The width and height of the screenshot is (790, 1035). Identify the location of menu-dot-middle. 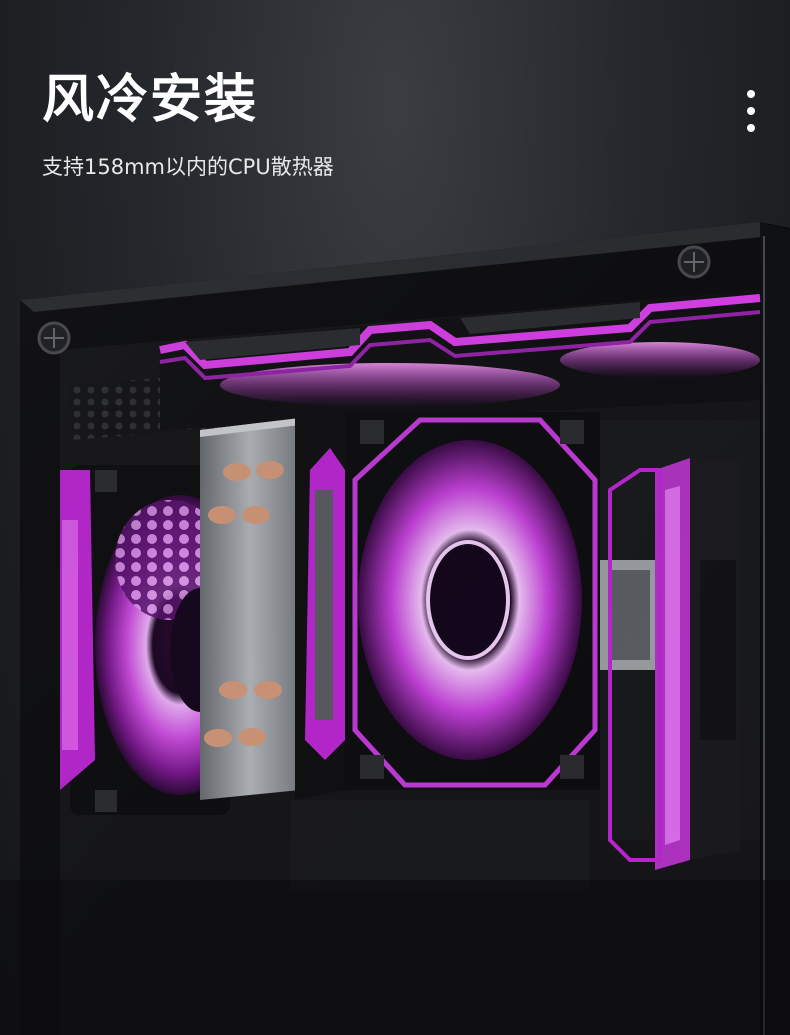
(751, 111).